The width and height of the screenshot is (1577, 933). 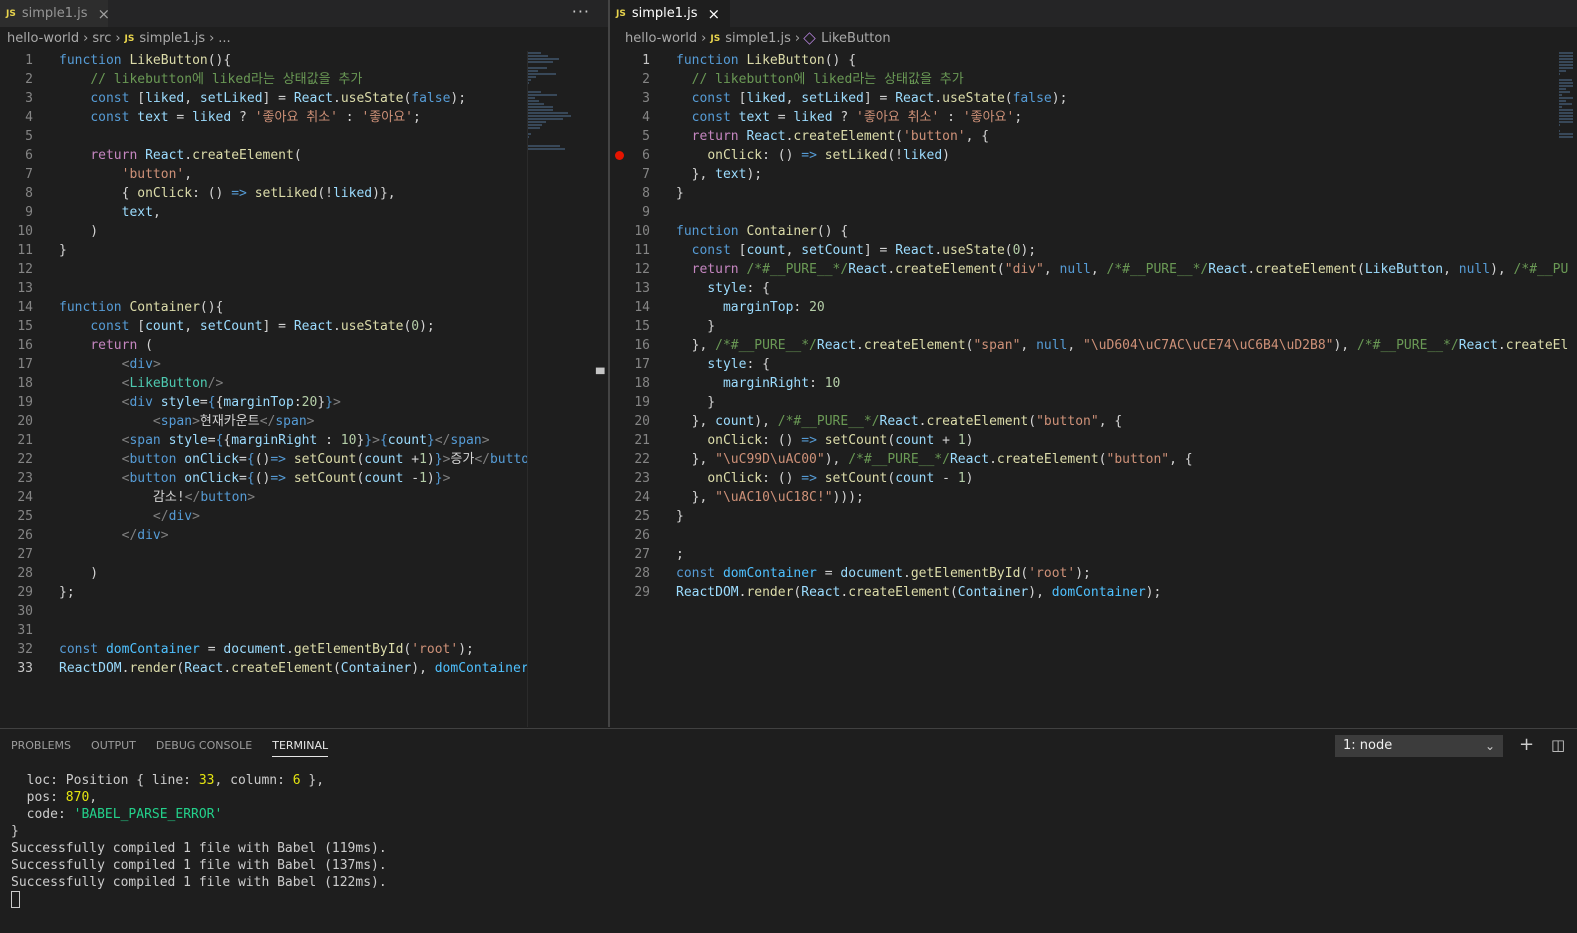 What do you see at coordinates (304, 288) in the screenshot?
I see `code-line: 13` at bounding box center [304, 288].